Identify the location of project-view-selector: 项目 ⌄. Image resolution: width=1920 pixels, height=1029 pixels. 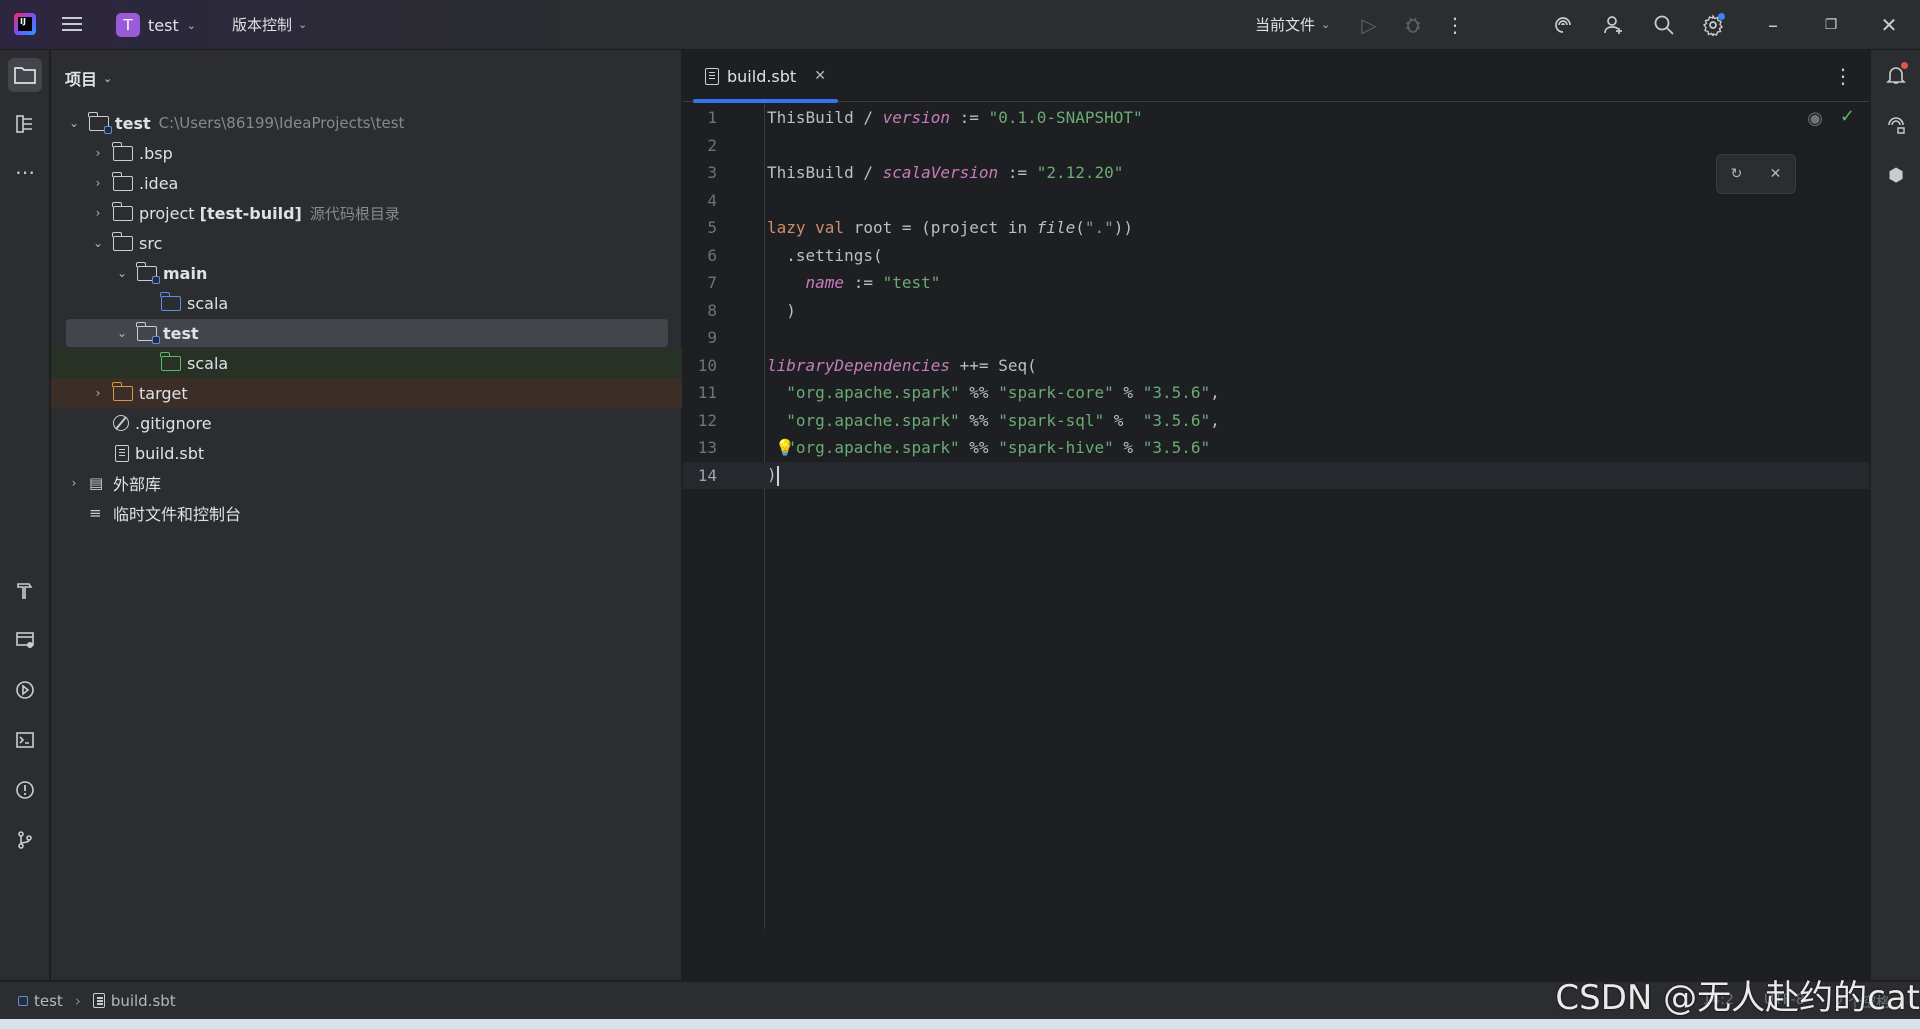
(88, 78).